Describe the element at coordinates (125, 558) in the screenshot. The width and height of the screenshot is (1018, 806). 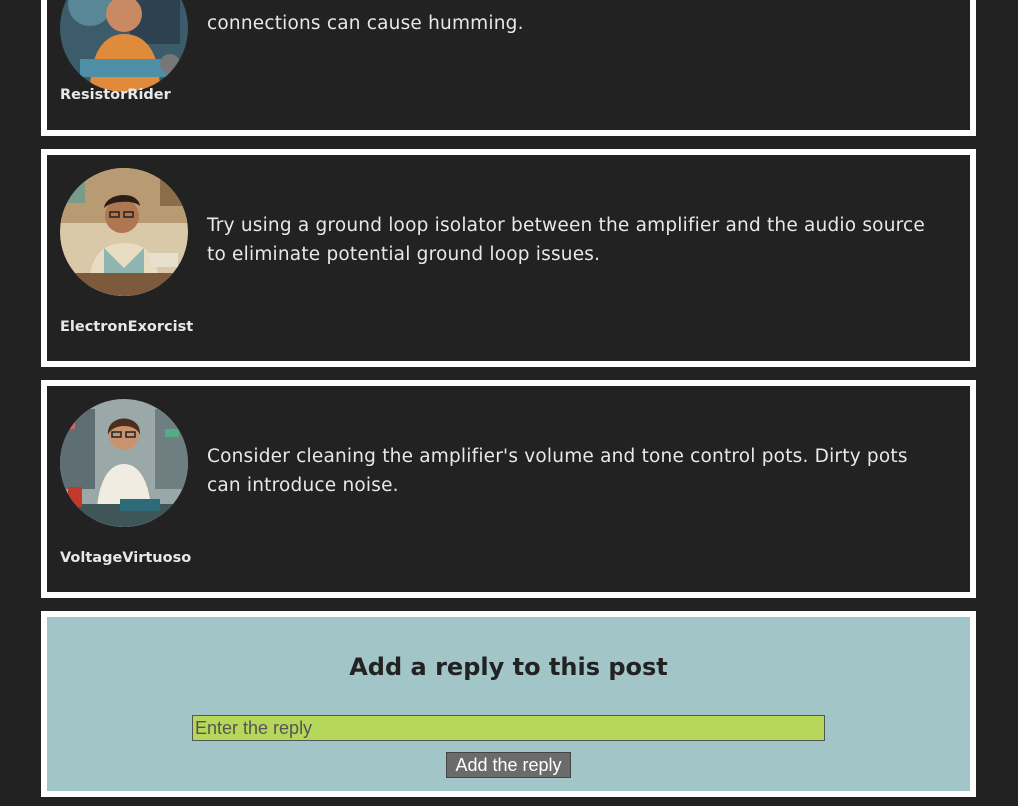
I see `reply-author: VoltageVirtuoso` at that location.